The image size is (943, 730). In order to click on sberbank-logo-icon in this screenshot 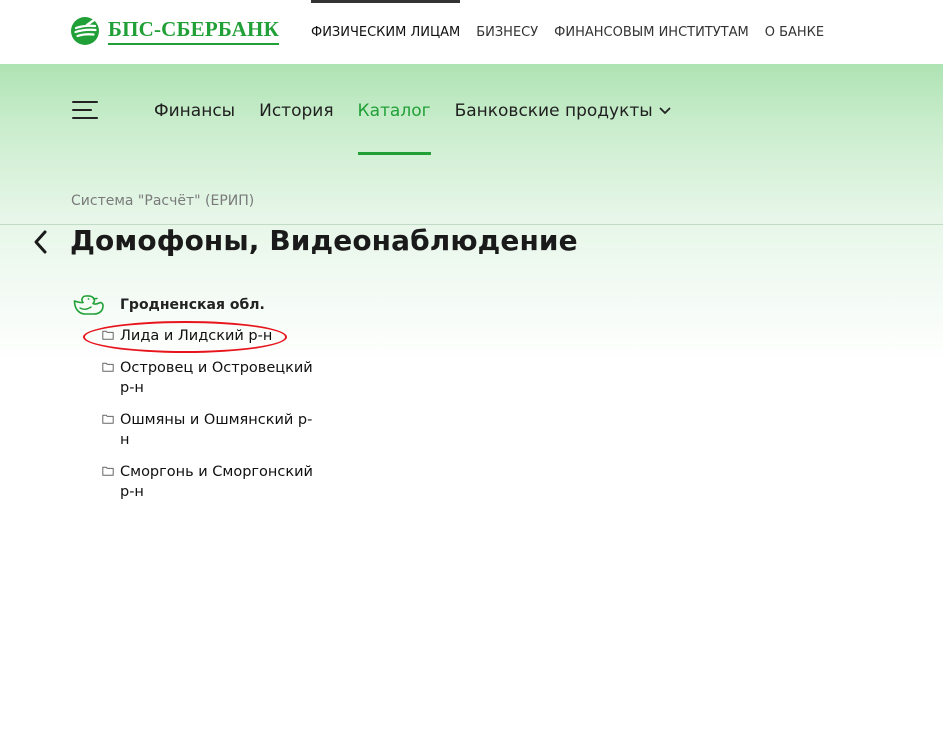, I will do `click(85, 31)`.